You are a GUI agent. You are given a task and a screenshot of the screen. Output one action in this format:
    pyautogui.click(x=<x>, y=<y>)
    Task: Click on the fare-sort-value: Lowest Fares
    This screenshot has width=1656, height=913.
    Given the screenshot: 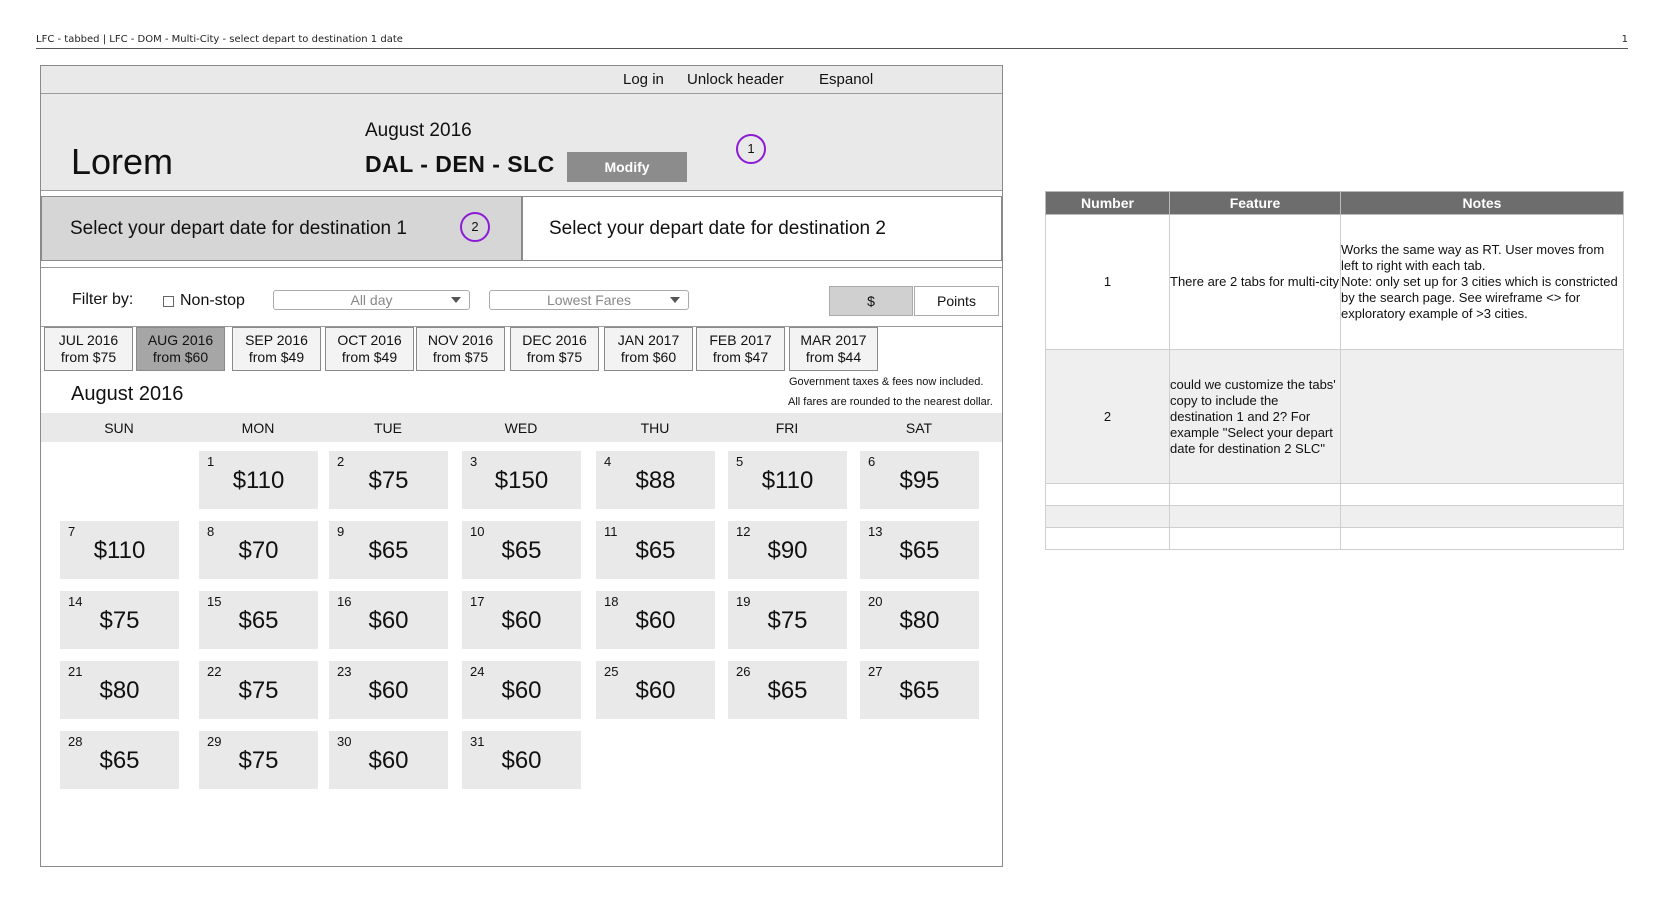 What is the action you would take?
    pyautogui.click(x=589, y=300)
    